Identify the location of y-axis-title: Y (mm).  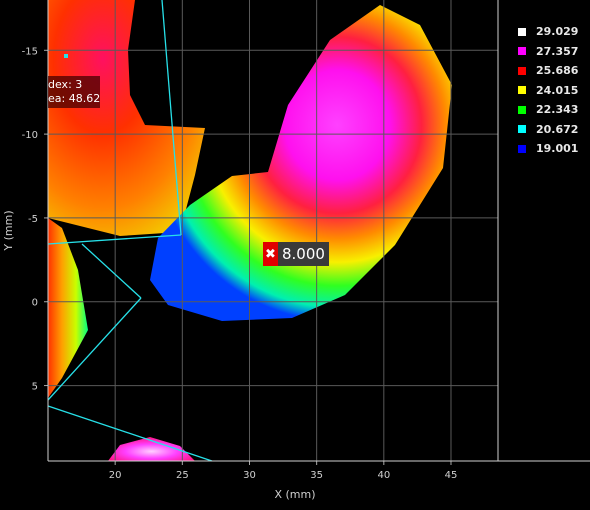
(8, 230).